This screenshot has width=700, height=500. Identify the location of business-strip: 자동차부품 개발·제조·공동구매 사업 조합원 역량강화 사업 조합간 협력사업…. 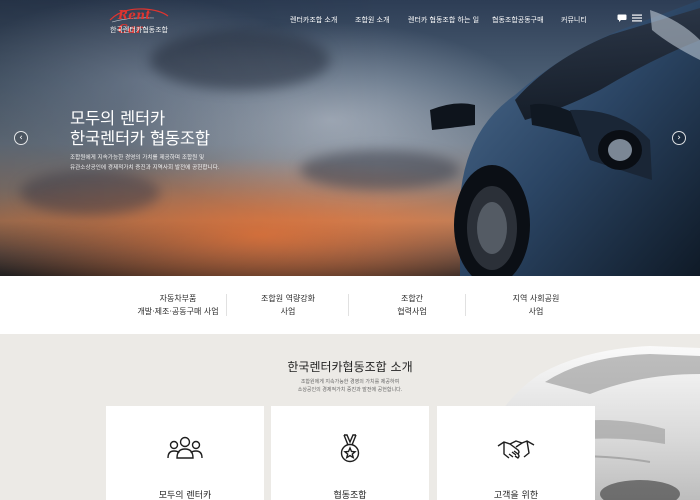
(350, 305).